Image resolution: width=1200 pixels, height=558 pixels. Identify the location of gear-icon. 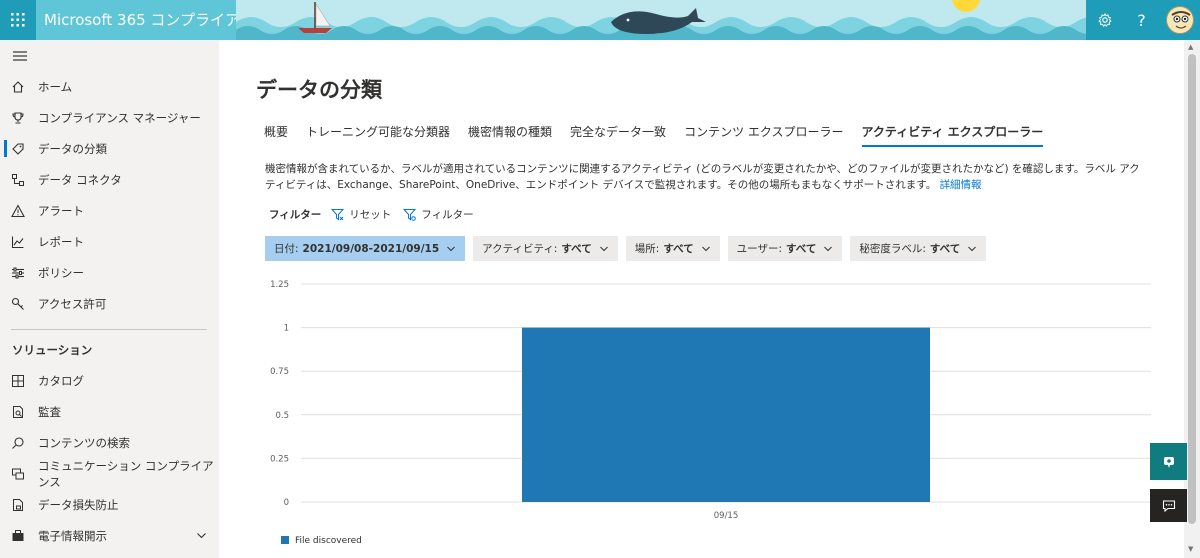
(1104, 20).